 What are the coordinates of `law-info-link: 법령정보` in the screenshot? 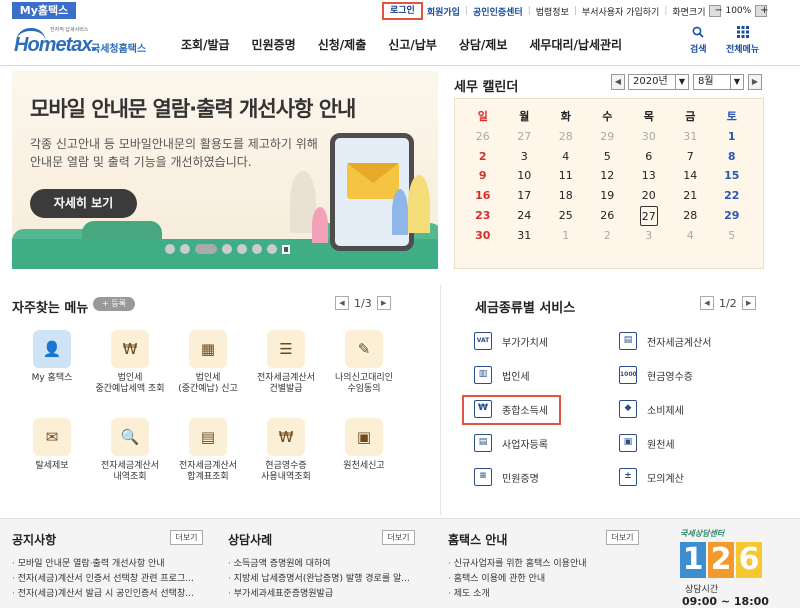 It's located at (552, 11).